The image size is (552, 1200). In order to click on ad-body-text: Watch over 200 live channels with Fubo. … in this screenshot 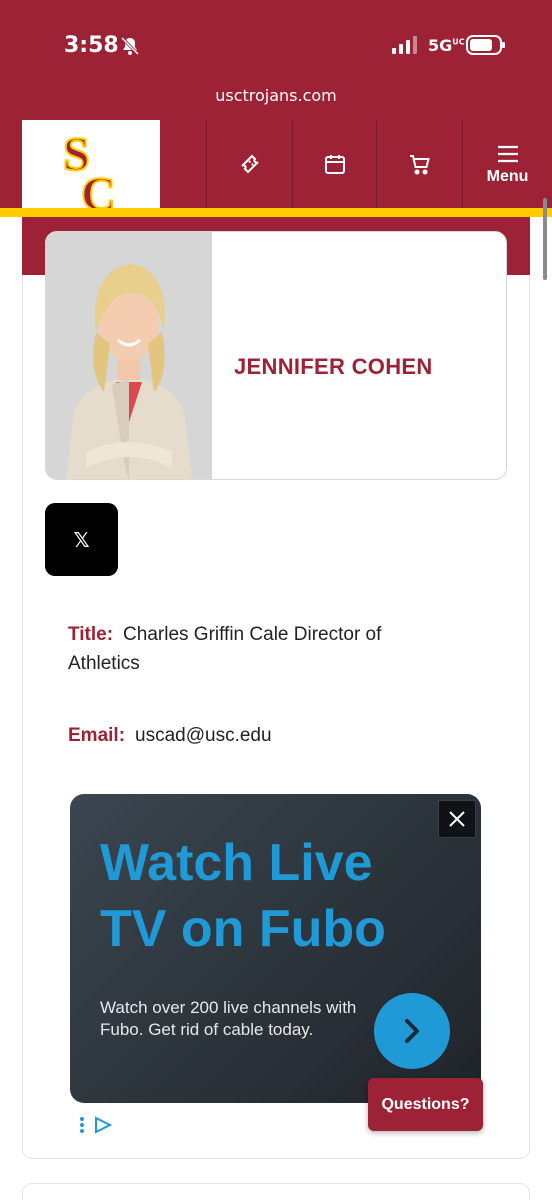, I will do `click(228, 1018)`.